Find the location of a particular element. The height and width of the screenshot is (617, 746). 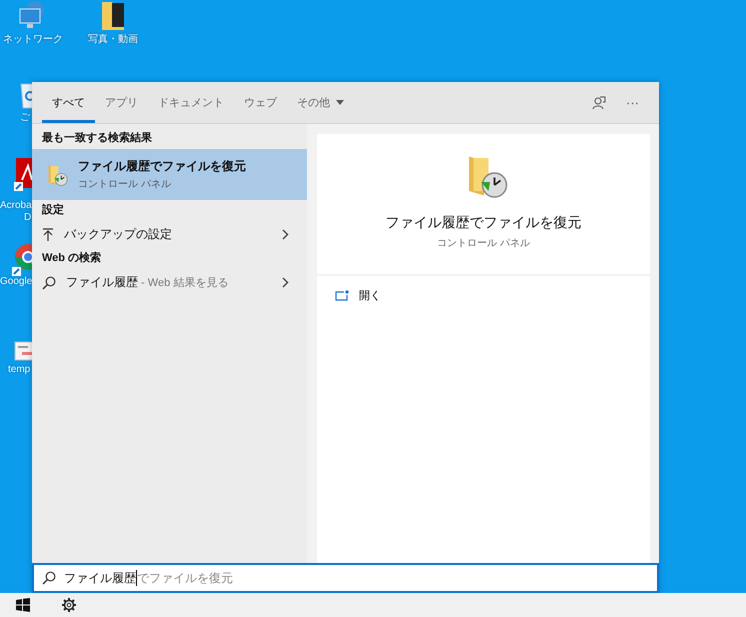

settings-icon is located at coordinates (69, 605).